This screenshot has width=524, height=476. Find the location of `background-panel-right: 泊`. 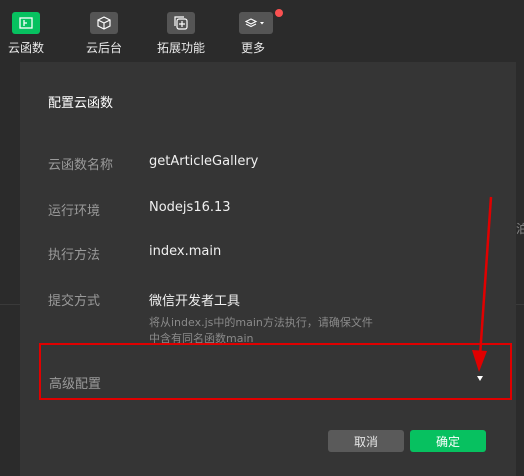

background-panel-right: 泊 is located at coordinates (520, 269).